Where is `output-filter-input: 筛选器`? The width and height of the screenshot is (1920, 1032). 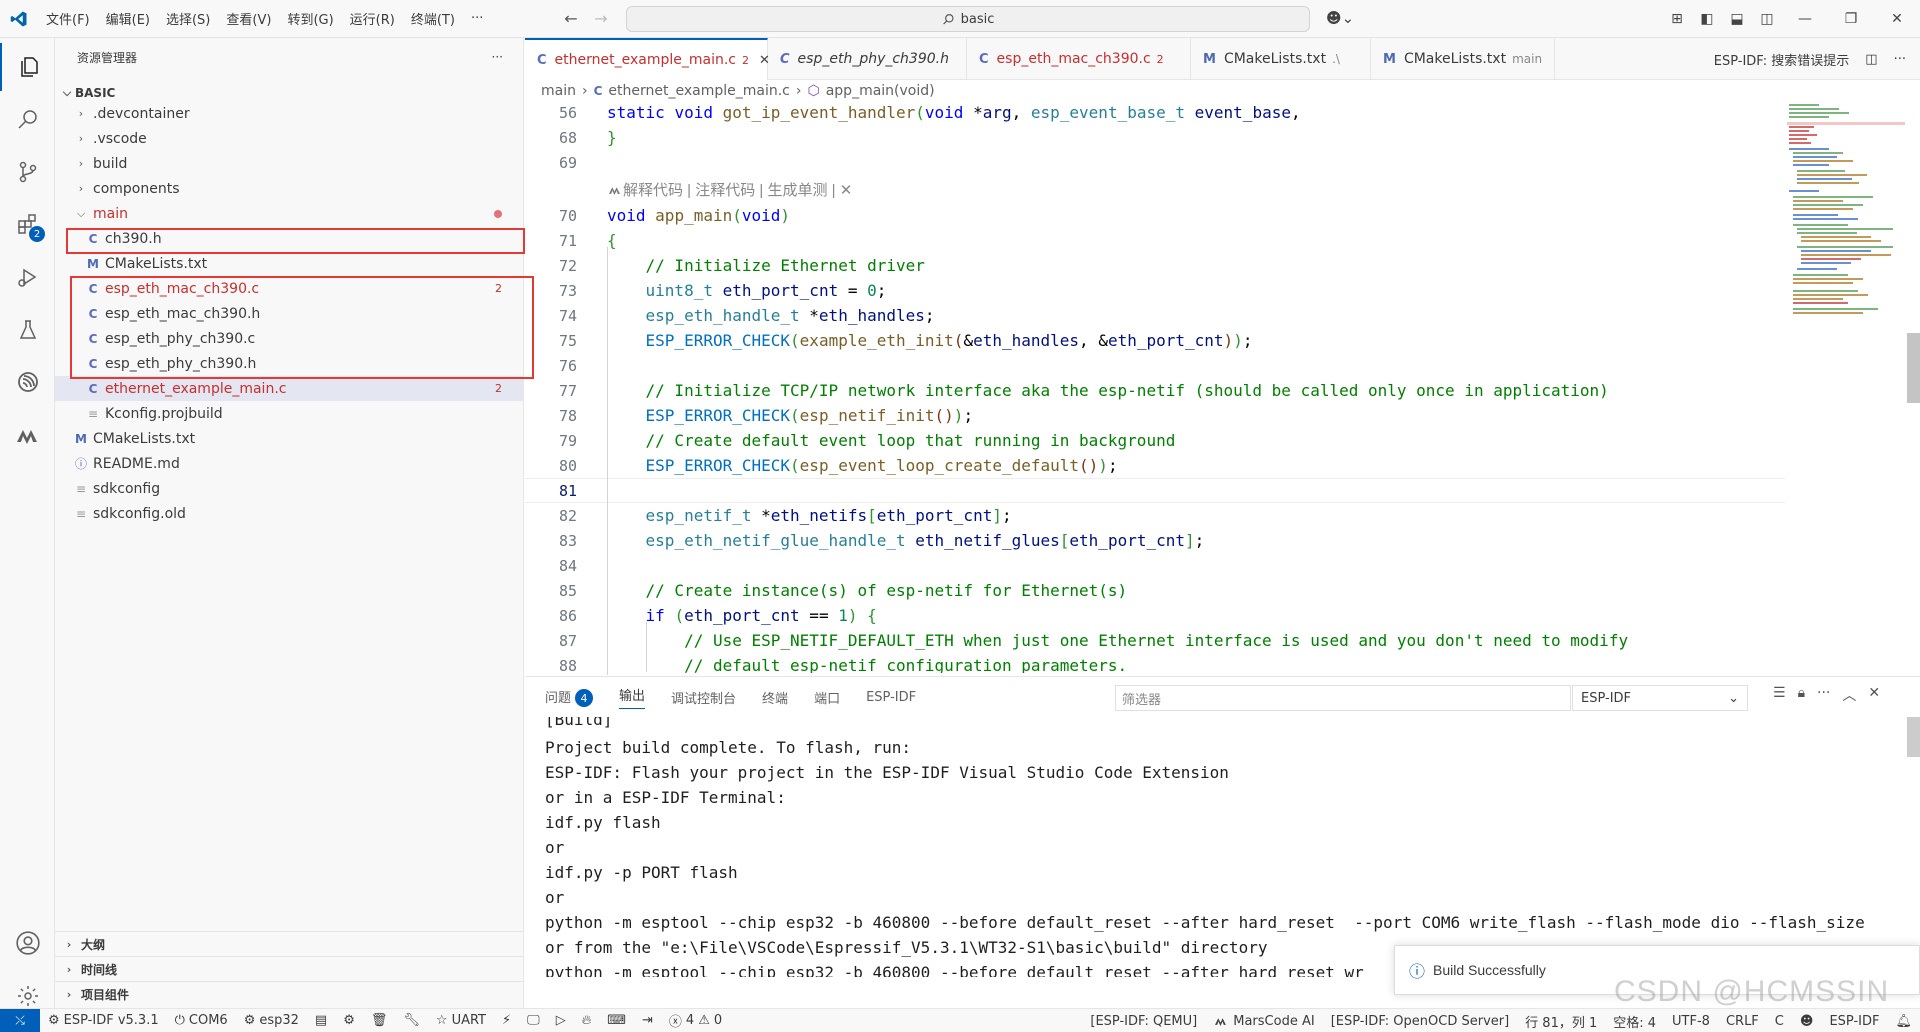 output-filter-input: 筛选器 is located at coordinates (1343, 698).